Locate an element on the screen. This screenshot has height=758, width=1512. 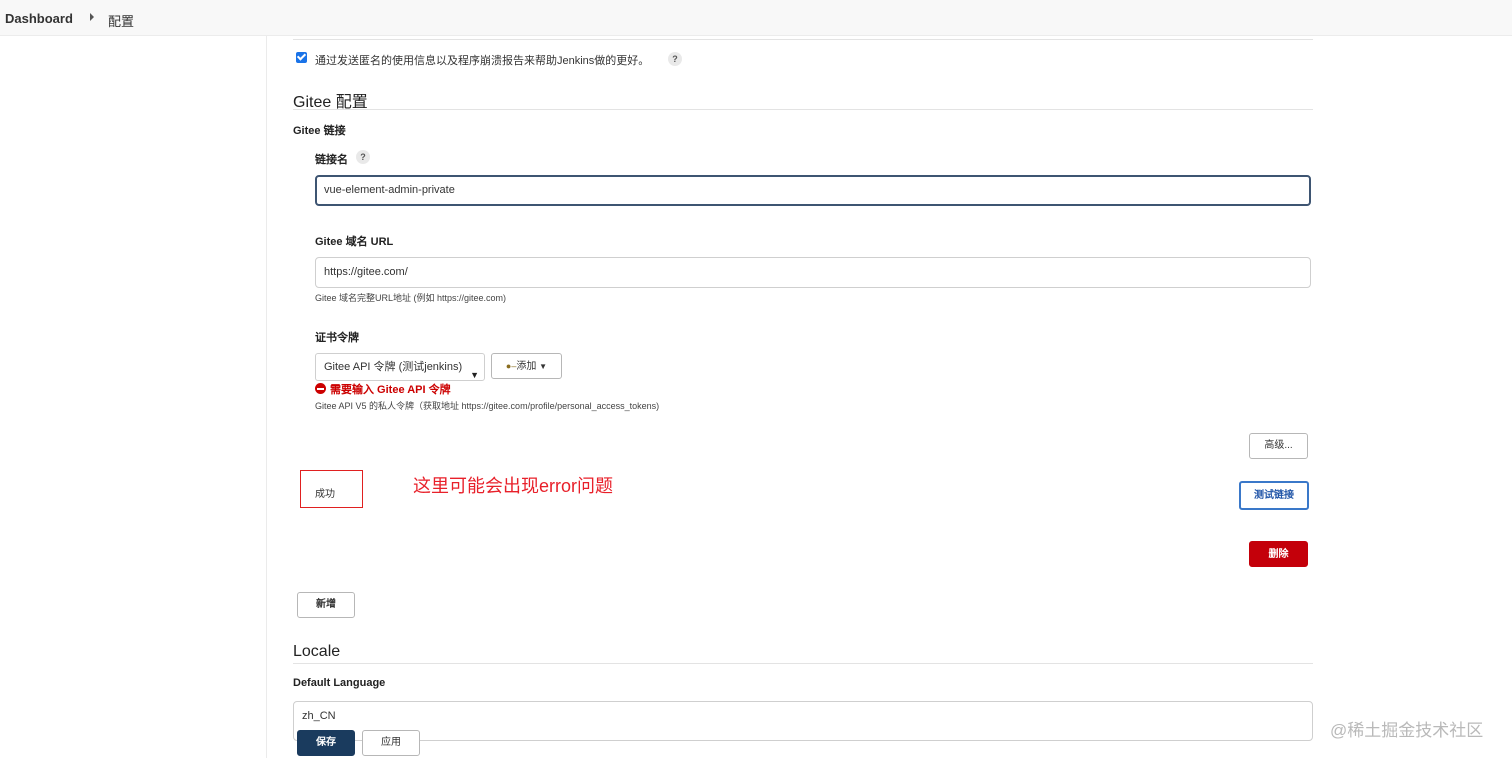
gitee-connections-label: Gitee 链接 is located at coordinates (319, 131).